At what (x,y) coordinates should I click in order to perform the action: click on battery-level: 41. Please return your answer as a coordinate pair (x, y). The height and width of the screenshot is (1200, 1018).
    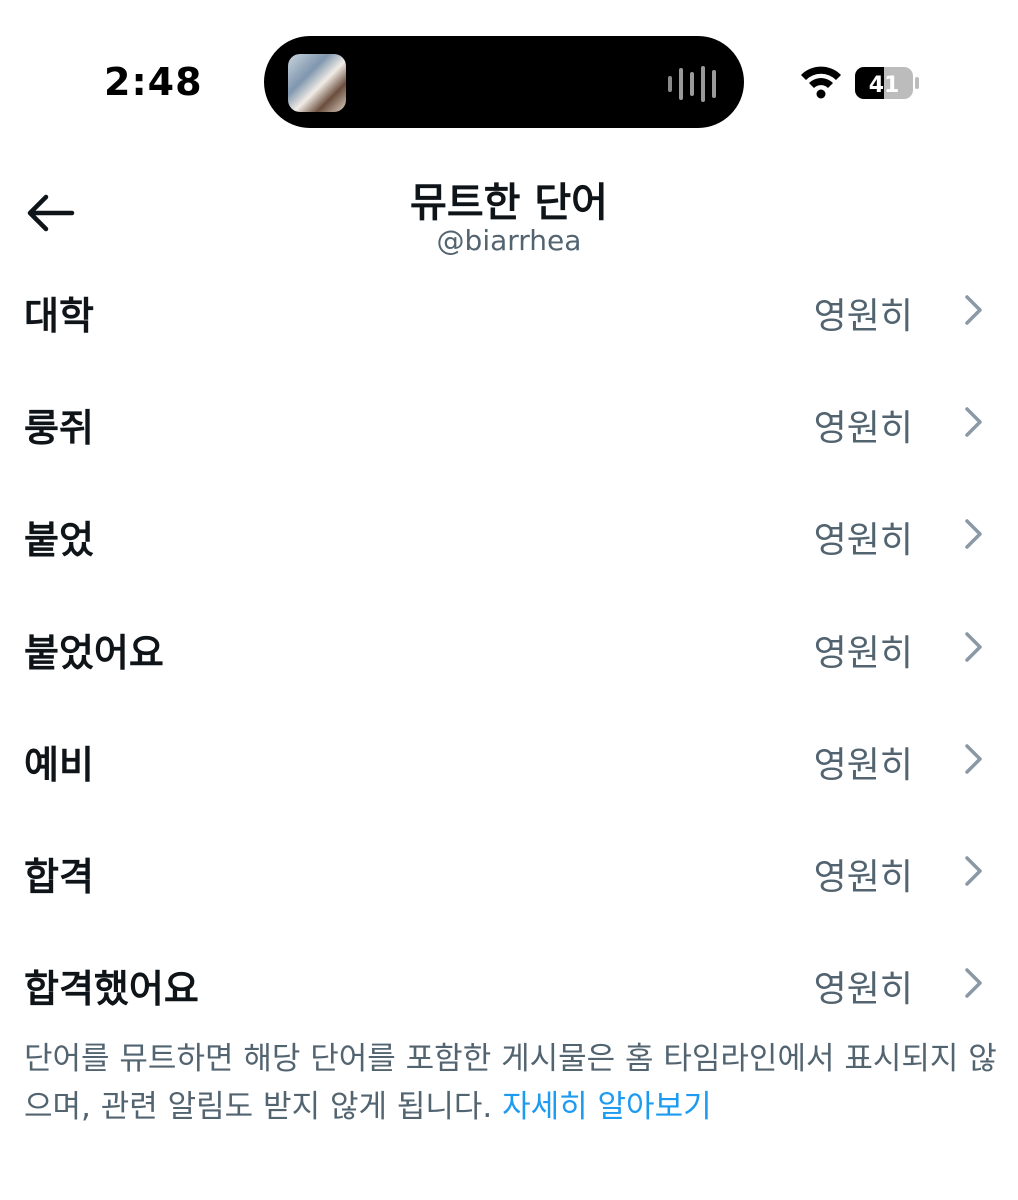
    Looking at the image, I should click on (884, 85).